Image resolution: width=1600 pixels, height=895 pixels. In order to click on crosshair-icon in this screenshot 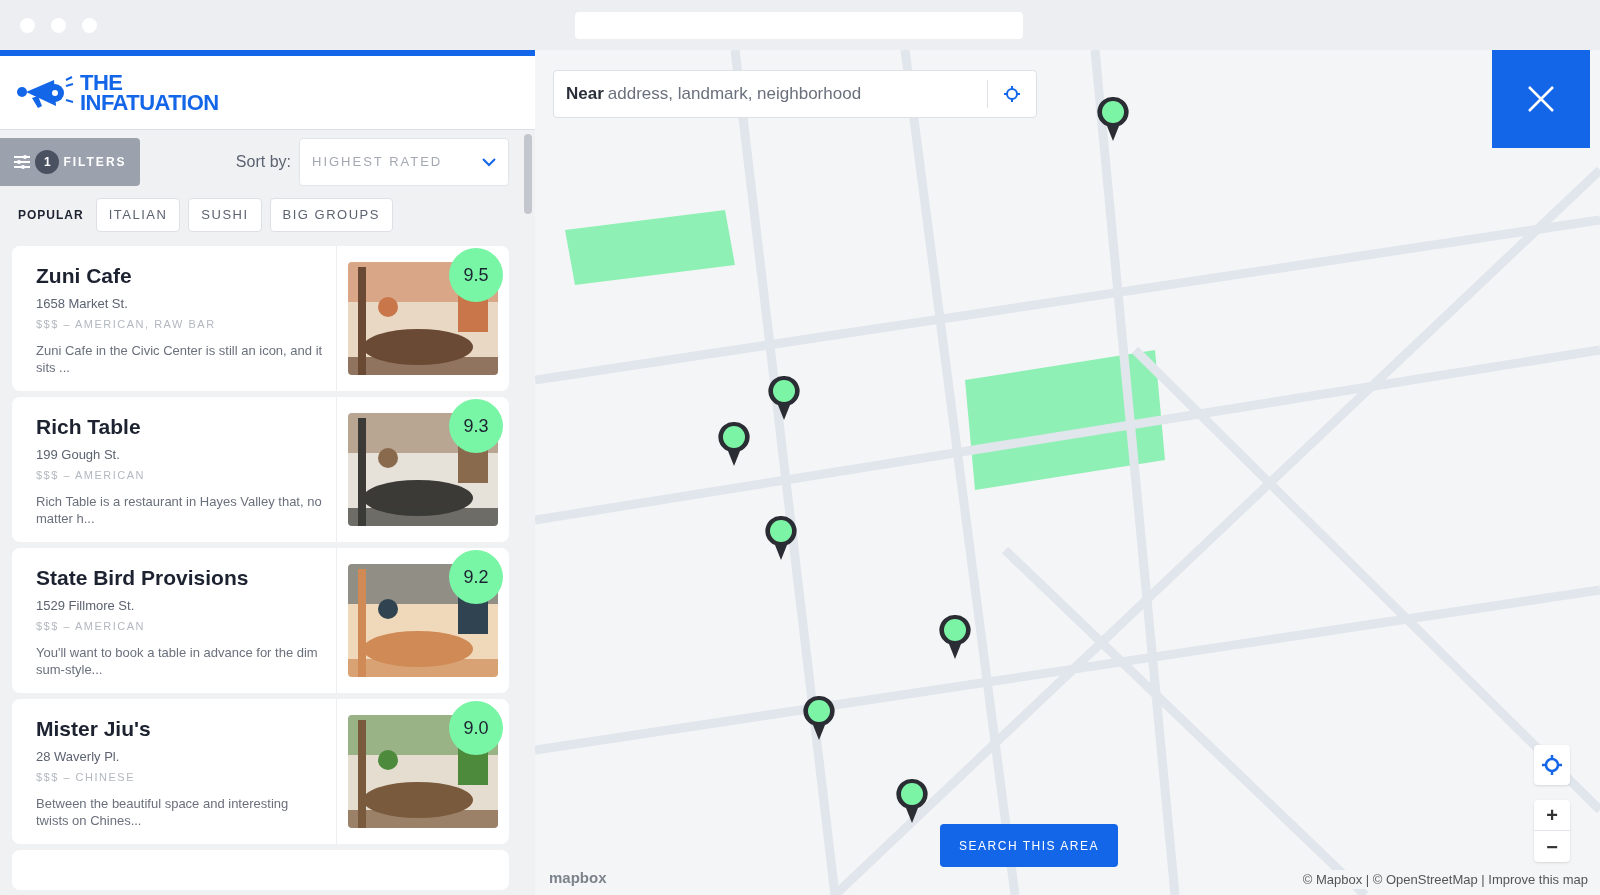, I will do `click(1552, 765)`.